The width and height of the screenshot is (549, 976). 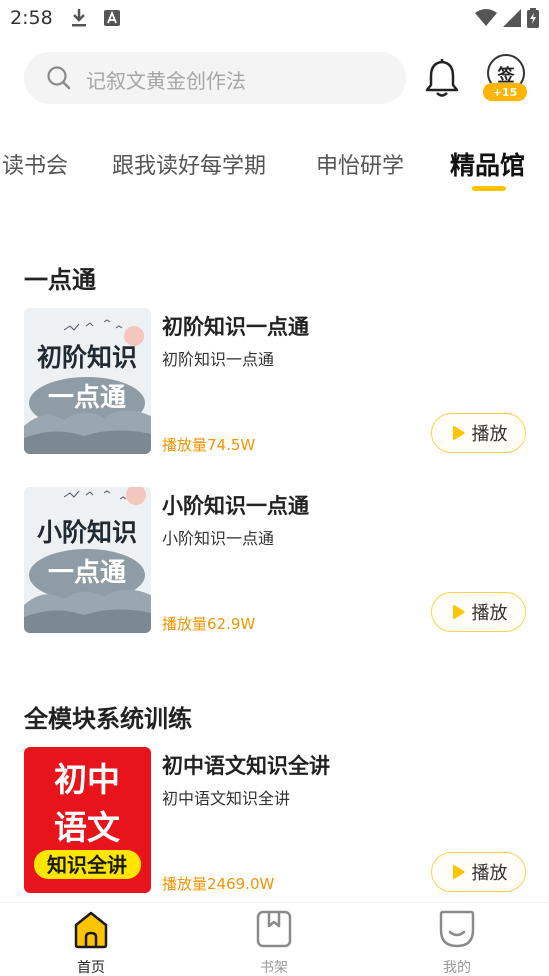 I want to click on tab-premium: 精品馆, so click(x=487, y=164).